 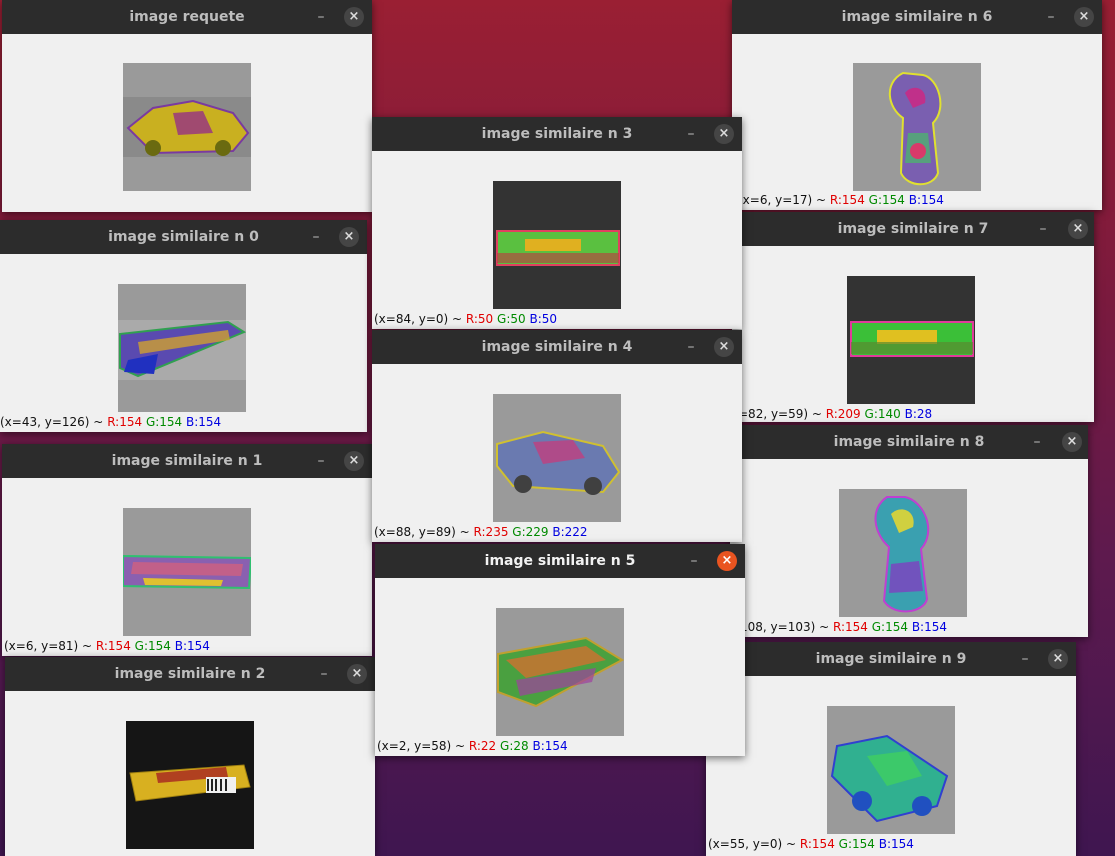 What do you see at coordinates (422, 532) in the screenshot?
I see `cursor-coords: (x=88, y=89) ~` at bounding box center [422, 532].